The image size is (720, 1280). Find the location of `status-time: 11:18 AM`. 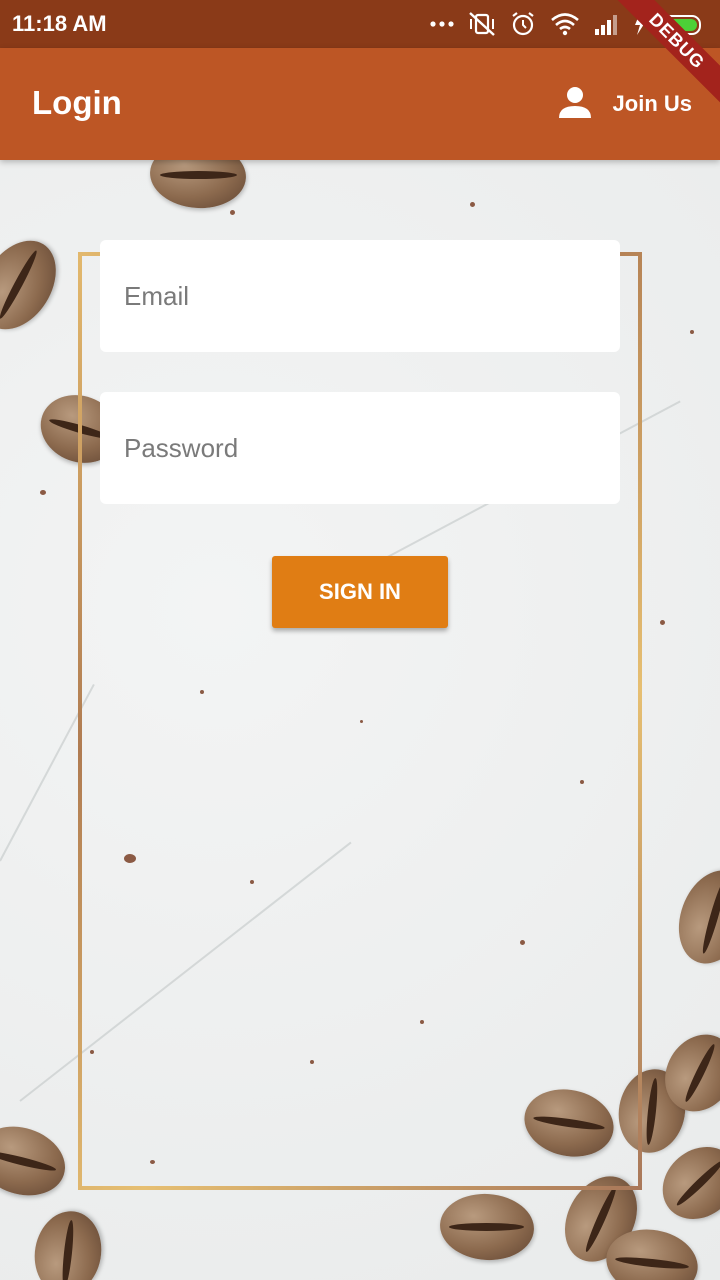

status-time: 11:18 AM is located at coordinates (59, 23).